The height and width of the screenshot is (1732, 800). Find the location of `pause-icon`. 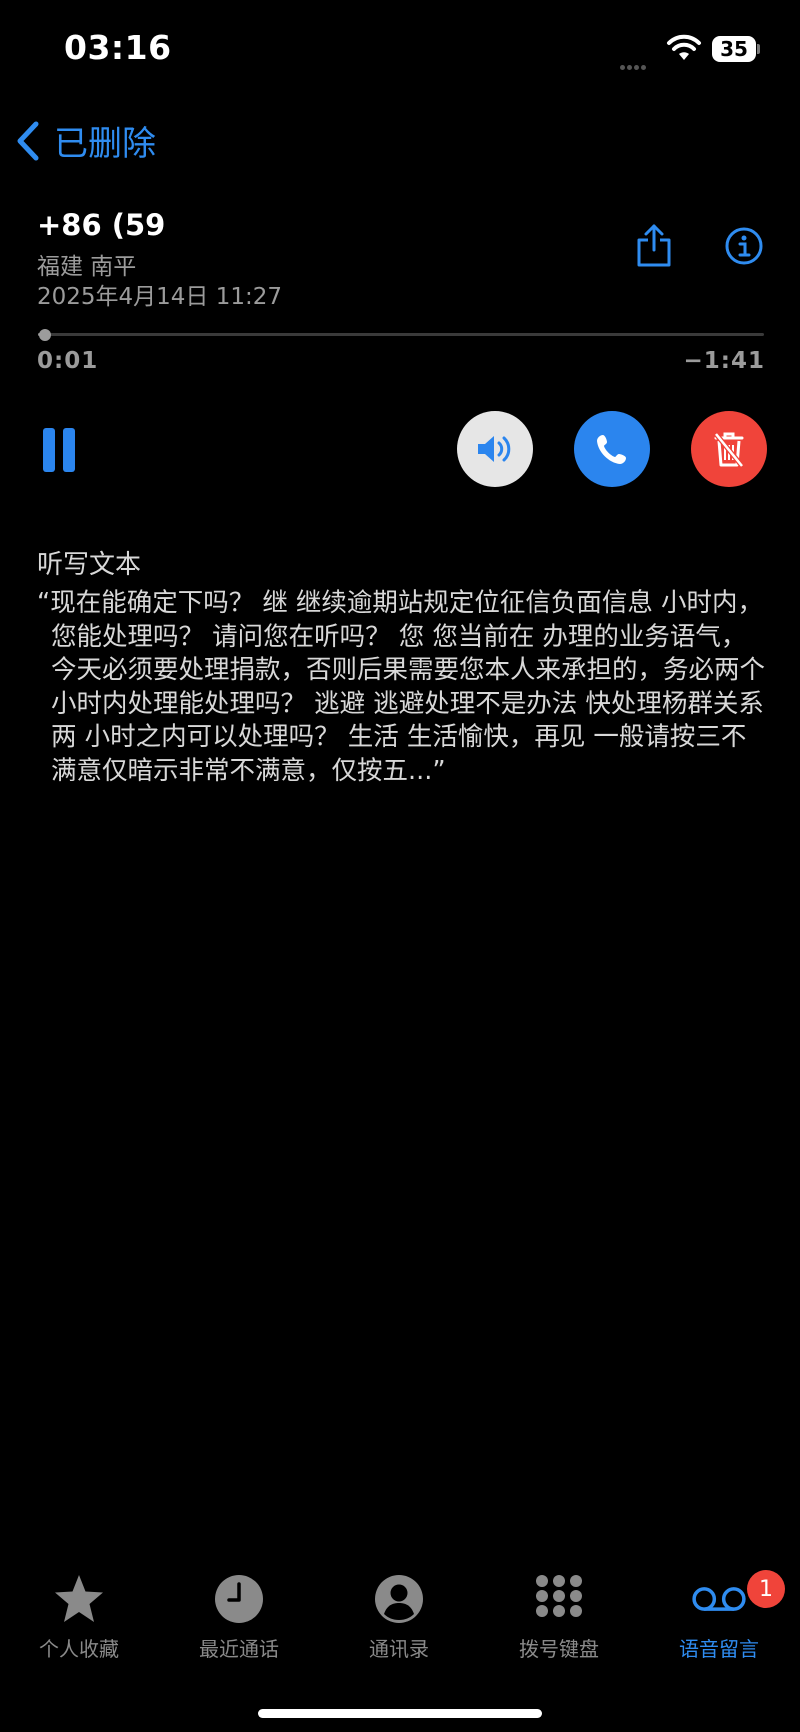

pause-icon is located at coordinates (49, 450).